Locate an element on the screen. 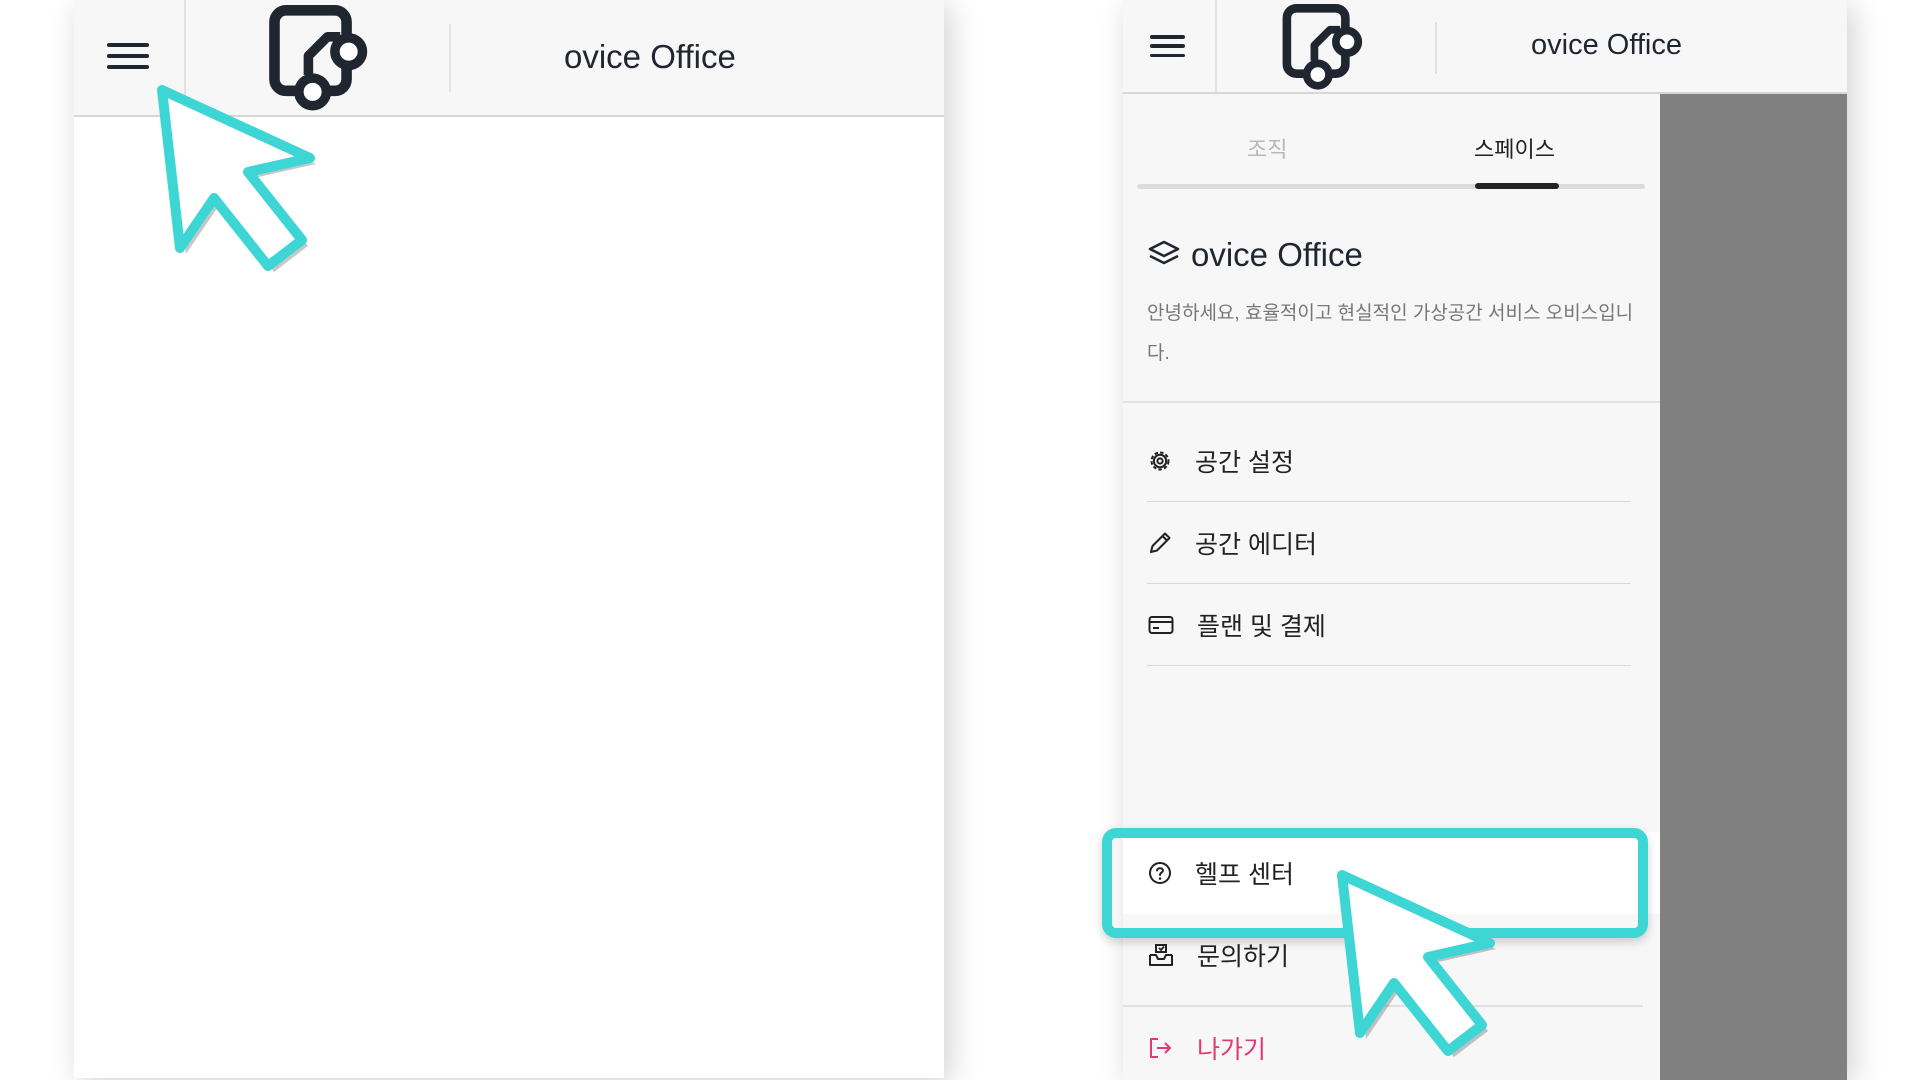 The height and width of the screenshot is (1080, 1920). menu-item-space-settings: 공간 설정 is located at coordinates (1389, 461).